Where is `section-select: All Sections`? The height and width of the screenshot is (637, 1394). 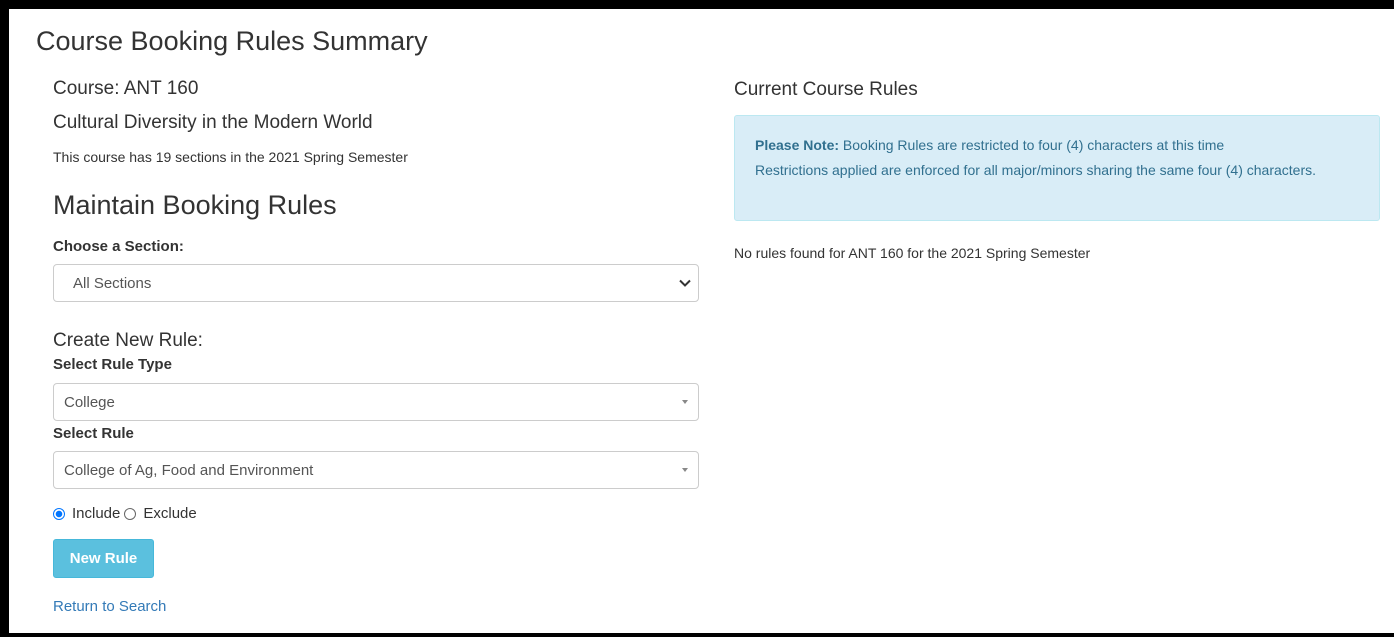
section-select: All Sections is located at coordinates (376, 283).